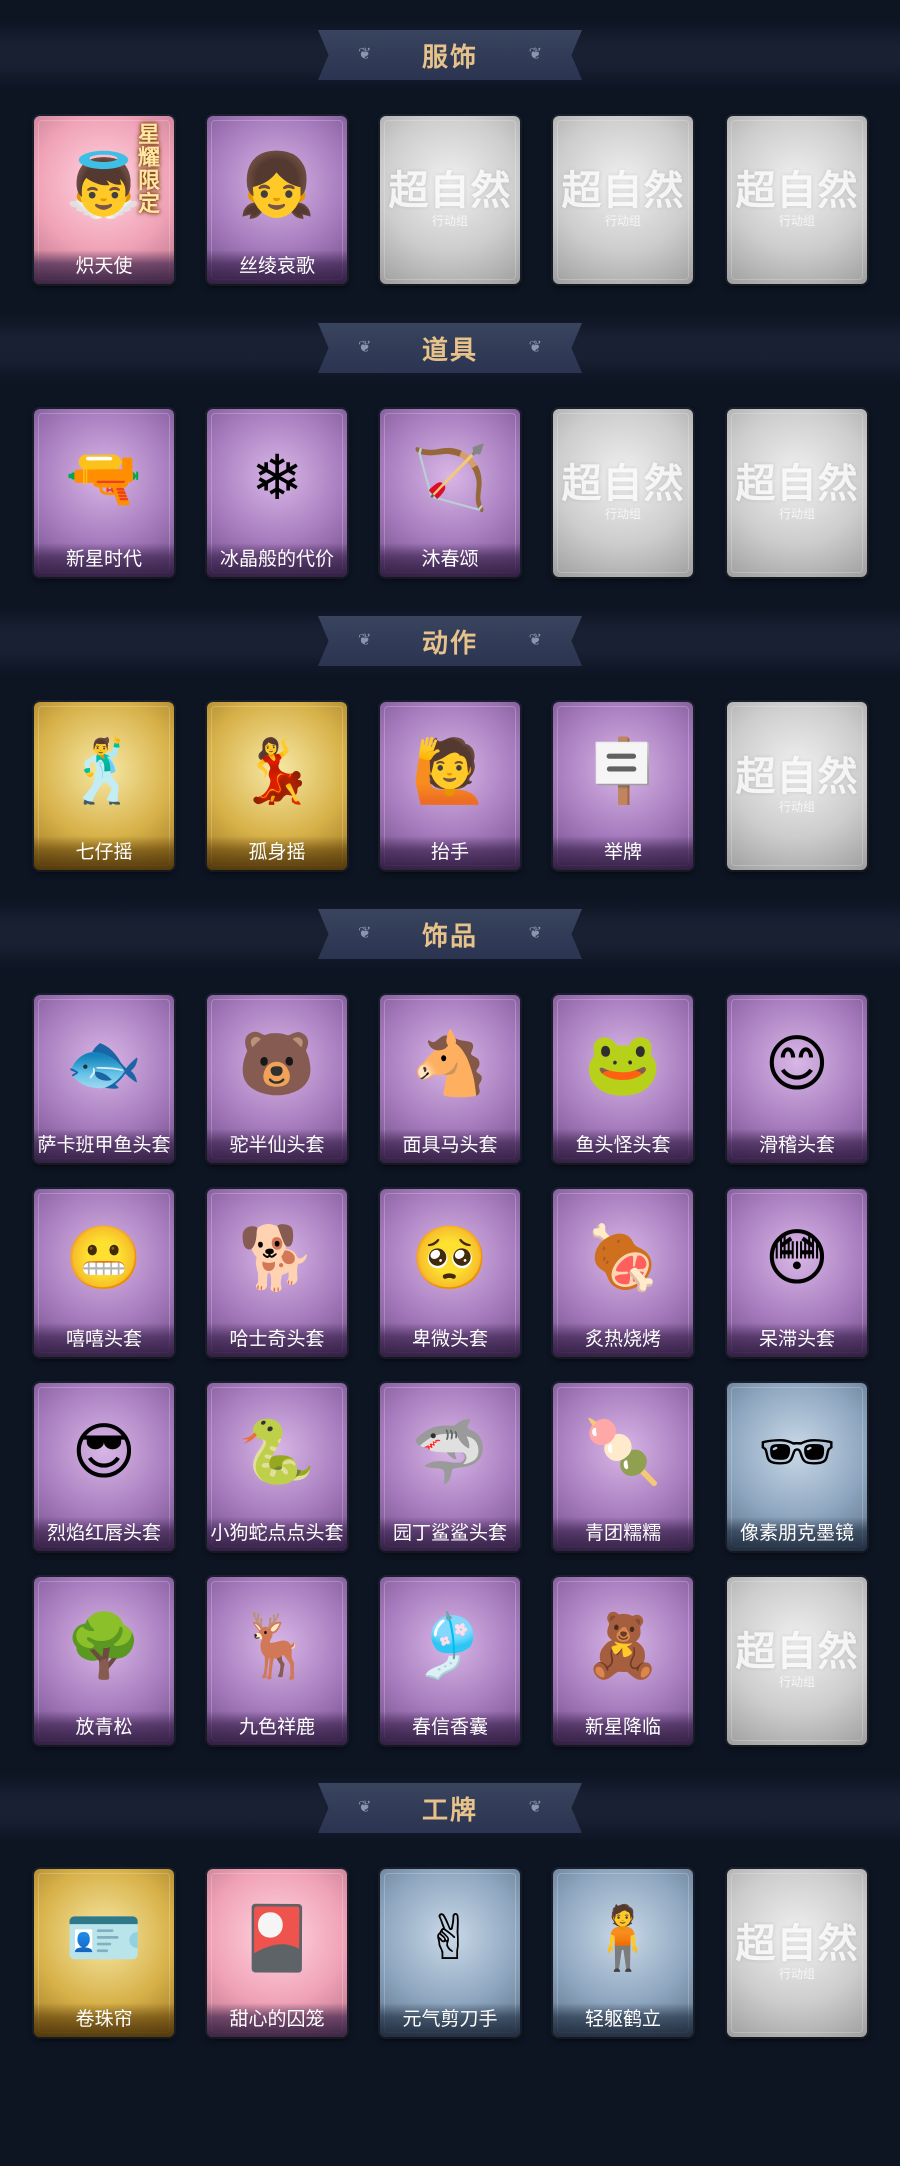  I want to click on item-card: ✌ 元气剪刀手, so click(450, 1953).